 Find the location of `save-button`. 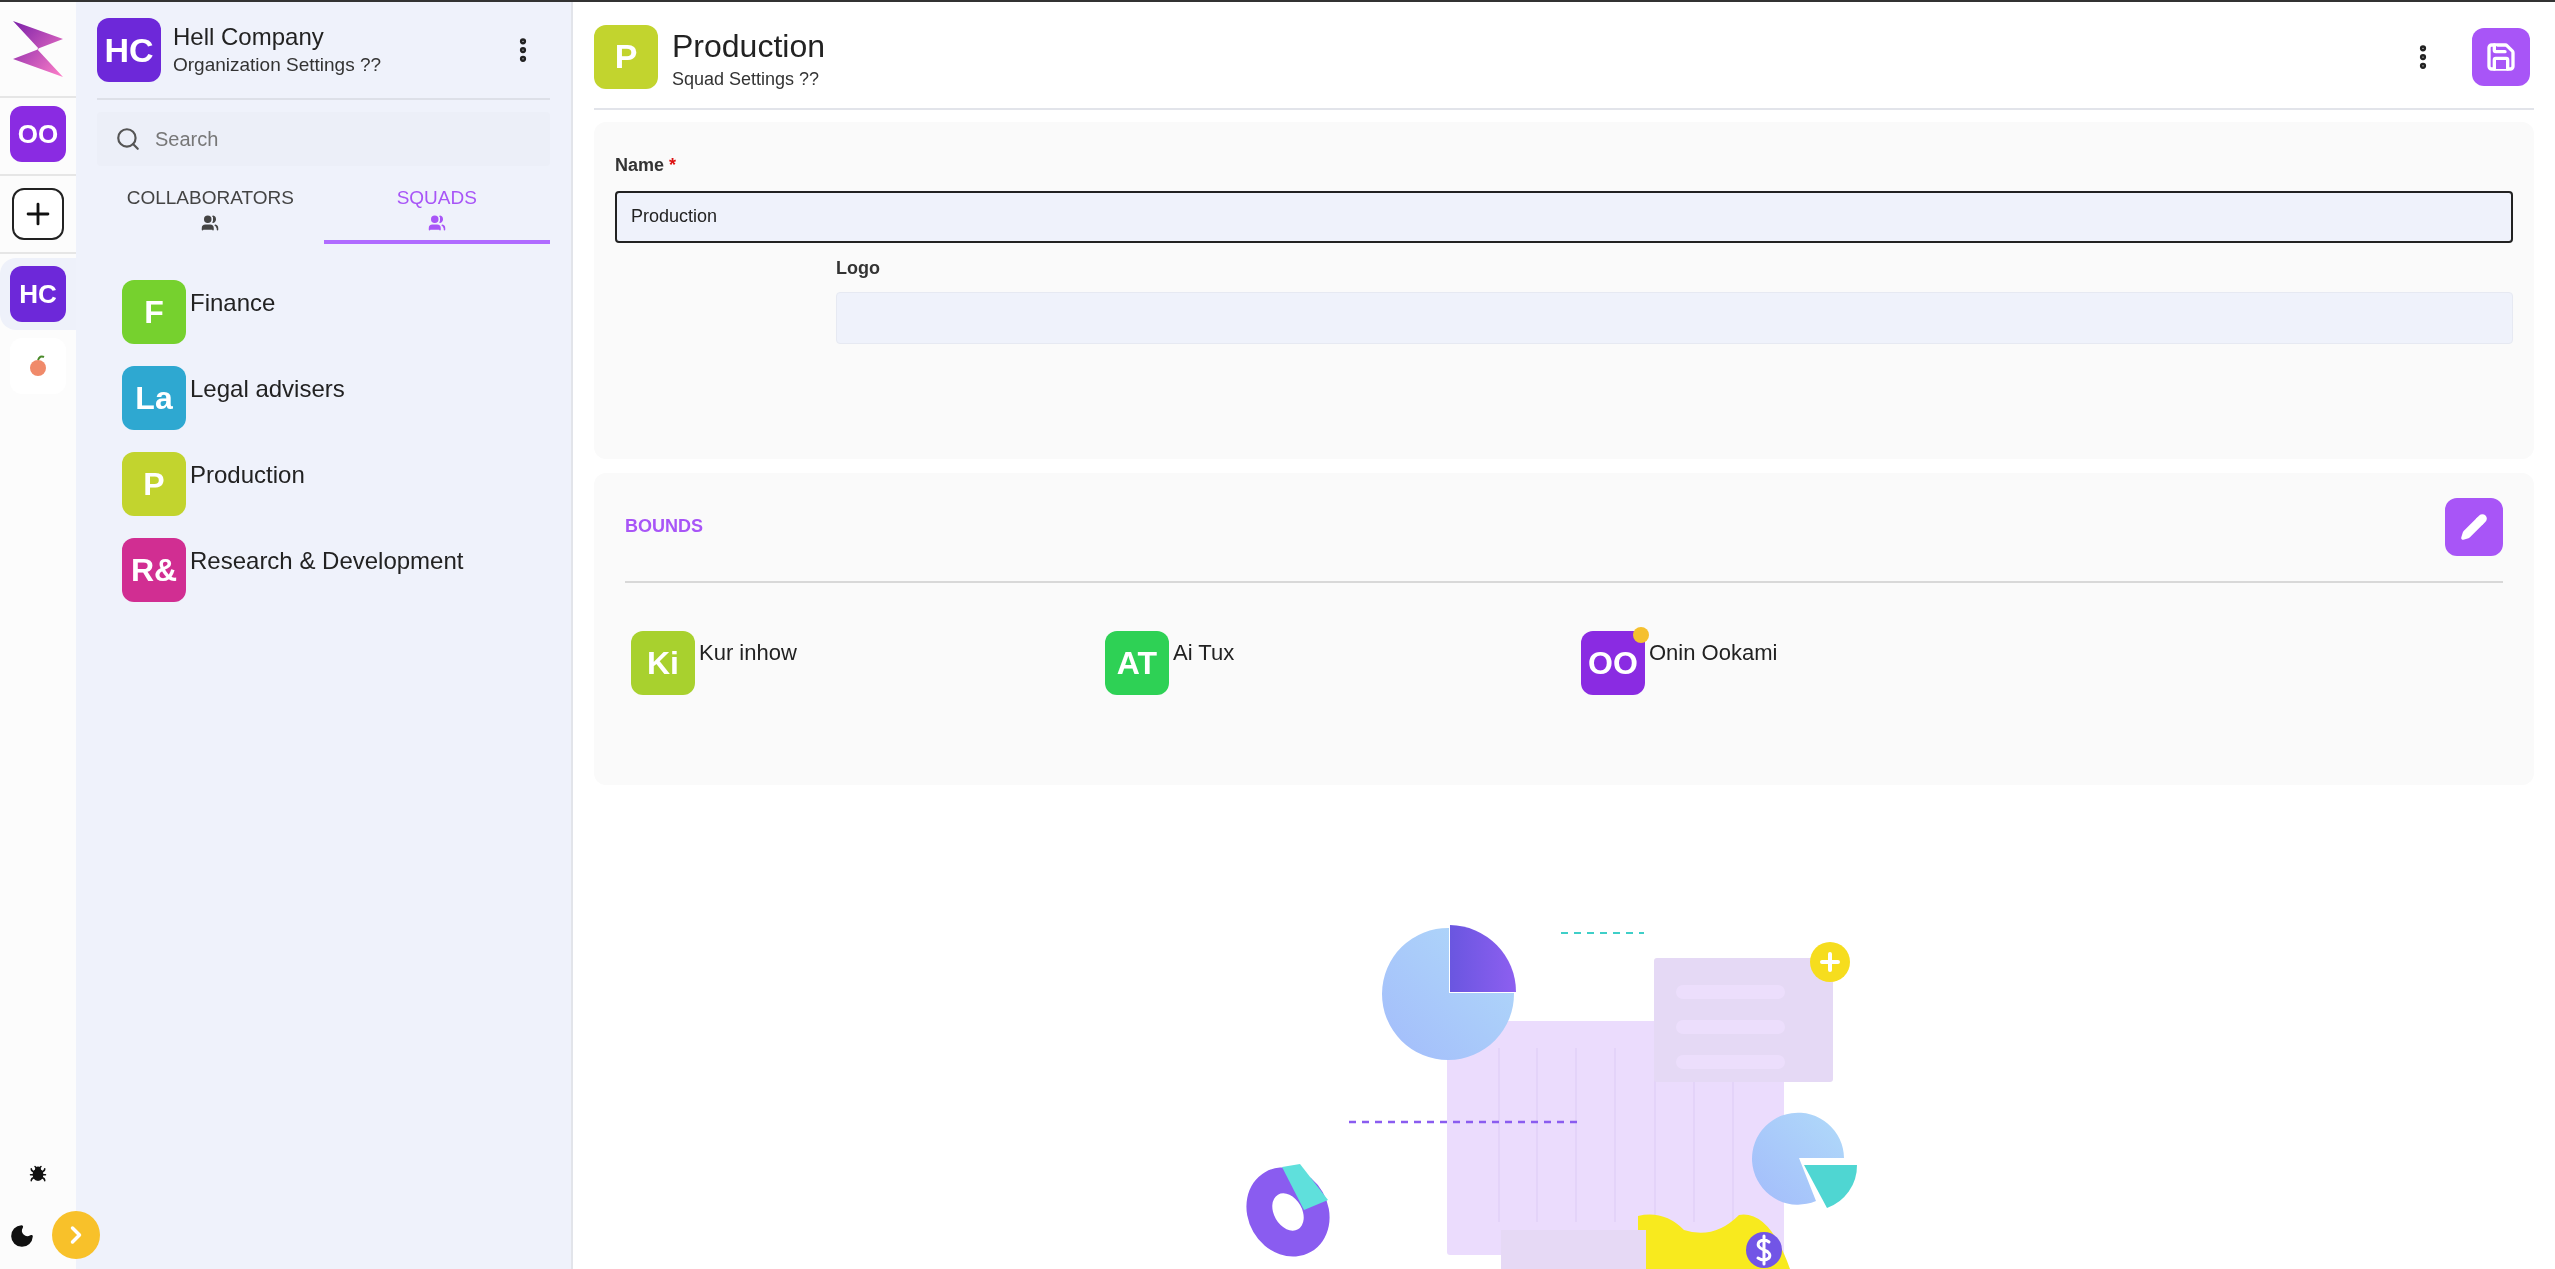

save-button is located at coordinates (2501, 56).